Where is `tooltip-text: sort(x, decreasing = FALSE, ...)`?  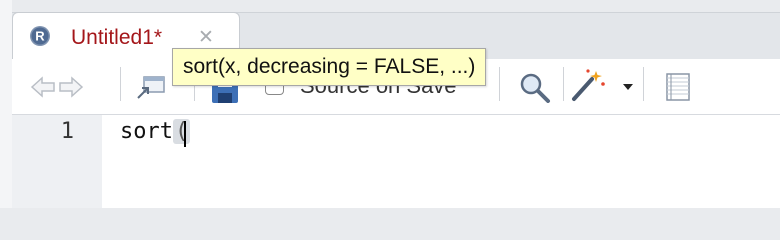 tooltip-text: sort(x, decreasing = FALSE, ...) is located at coordinates (329, 66).